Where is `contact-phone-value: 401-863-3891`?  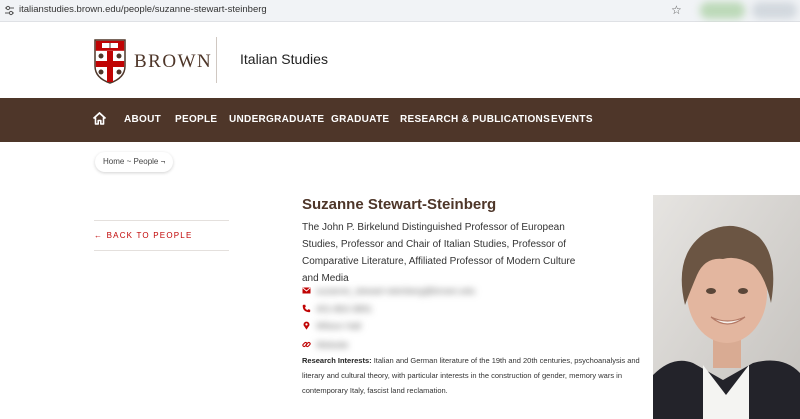
contact-phone-value: 401-863-3891 is located at coordinates (344, 309).